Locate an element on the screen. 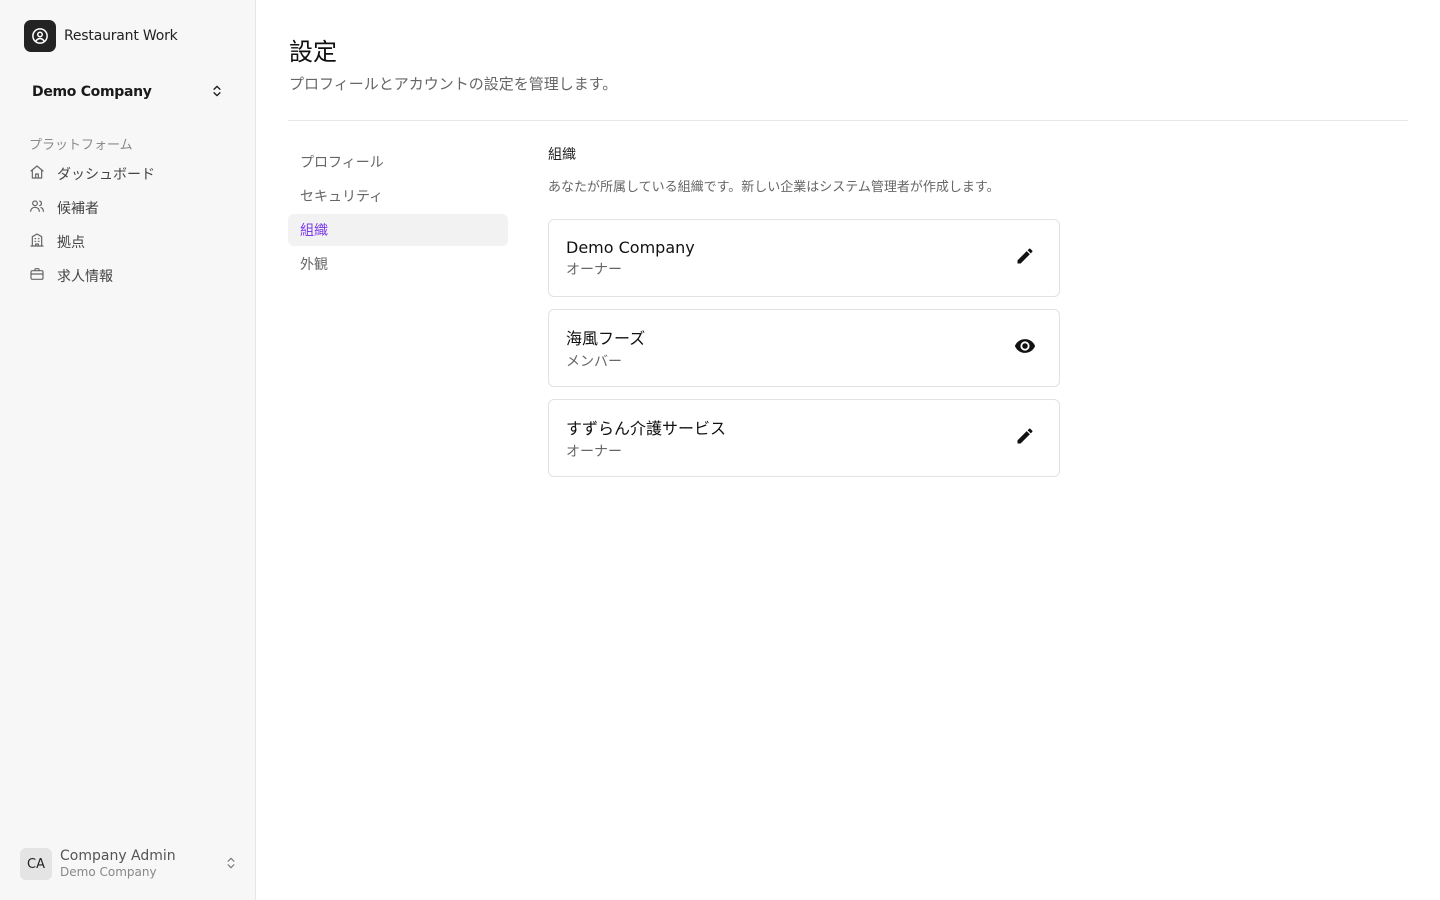 The width and height of the screenshot is (1440, 900). settings-tab-security: セキュリティ is located at coordinates (398, 196).